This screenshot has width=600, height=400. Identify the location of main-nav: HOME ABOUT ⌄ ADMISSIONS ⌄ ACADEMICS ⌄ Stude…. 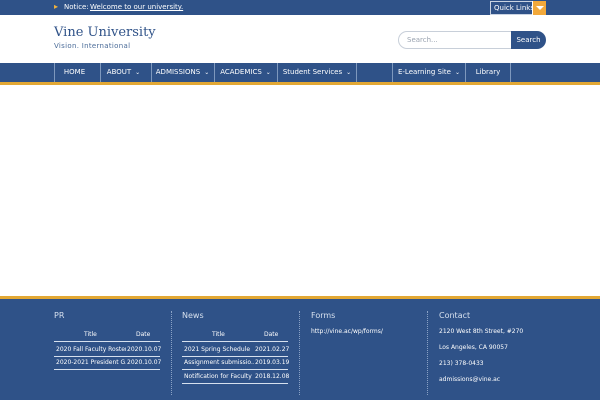
(300, 72).